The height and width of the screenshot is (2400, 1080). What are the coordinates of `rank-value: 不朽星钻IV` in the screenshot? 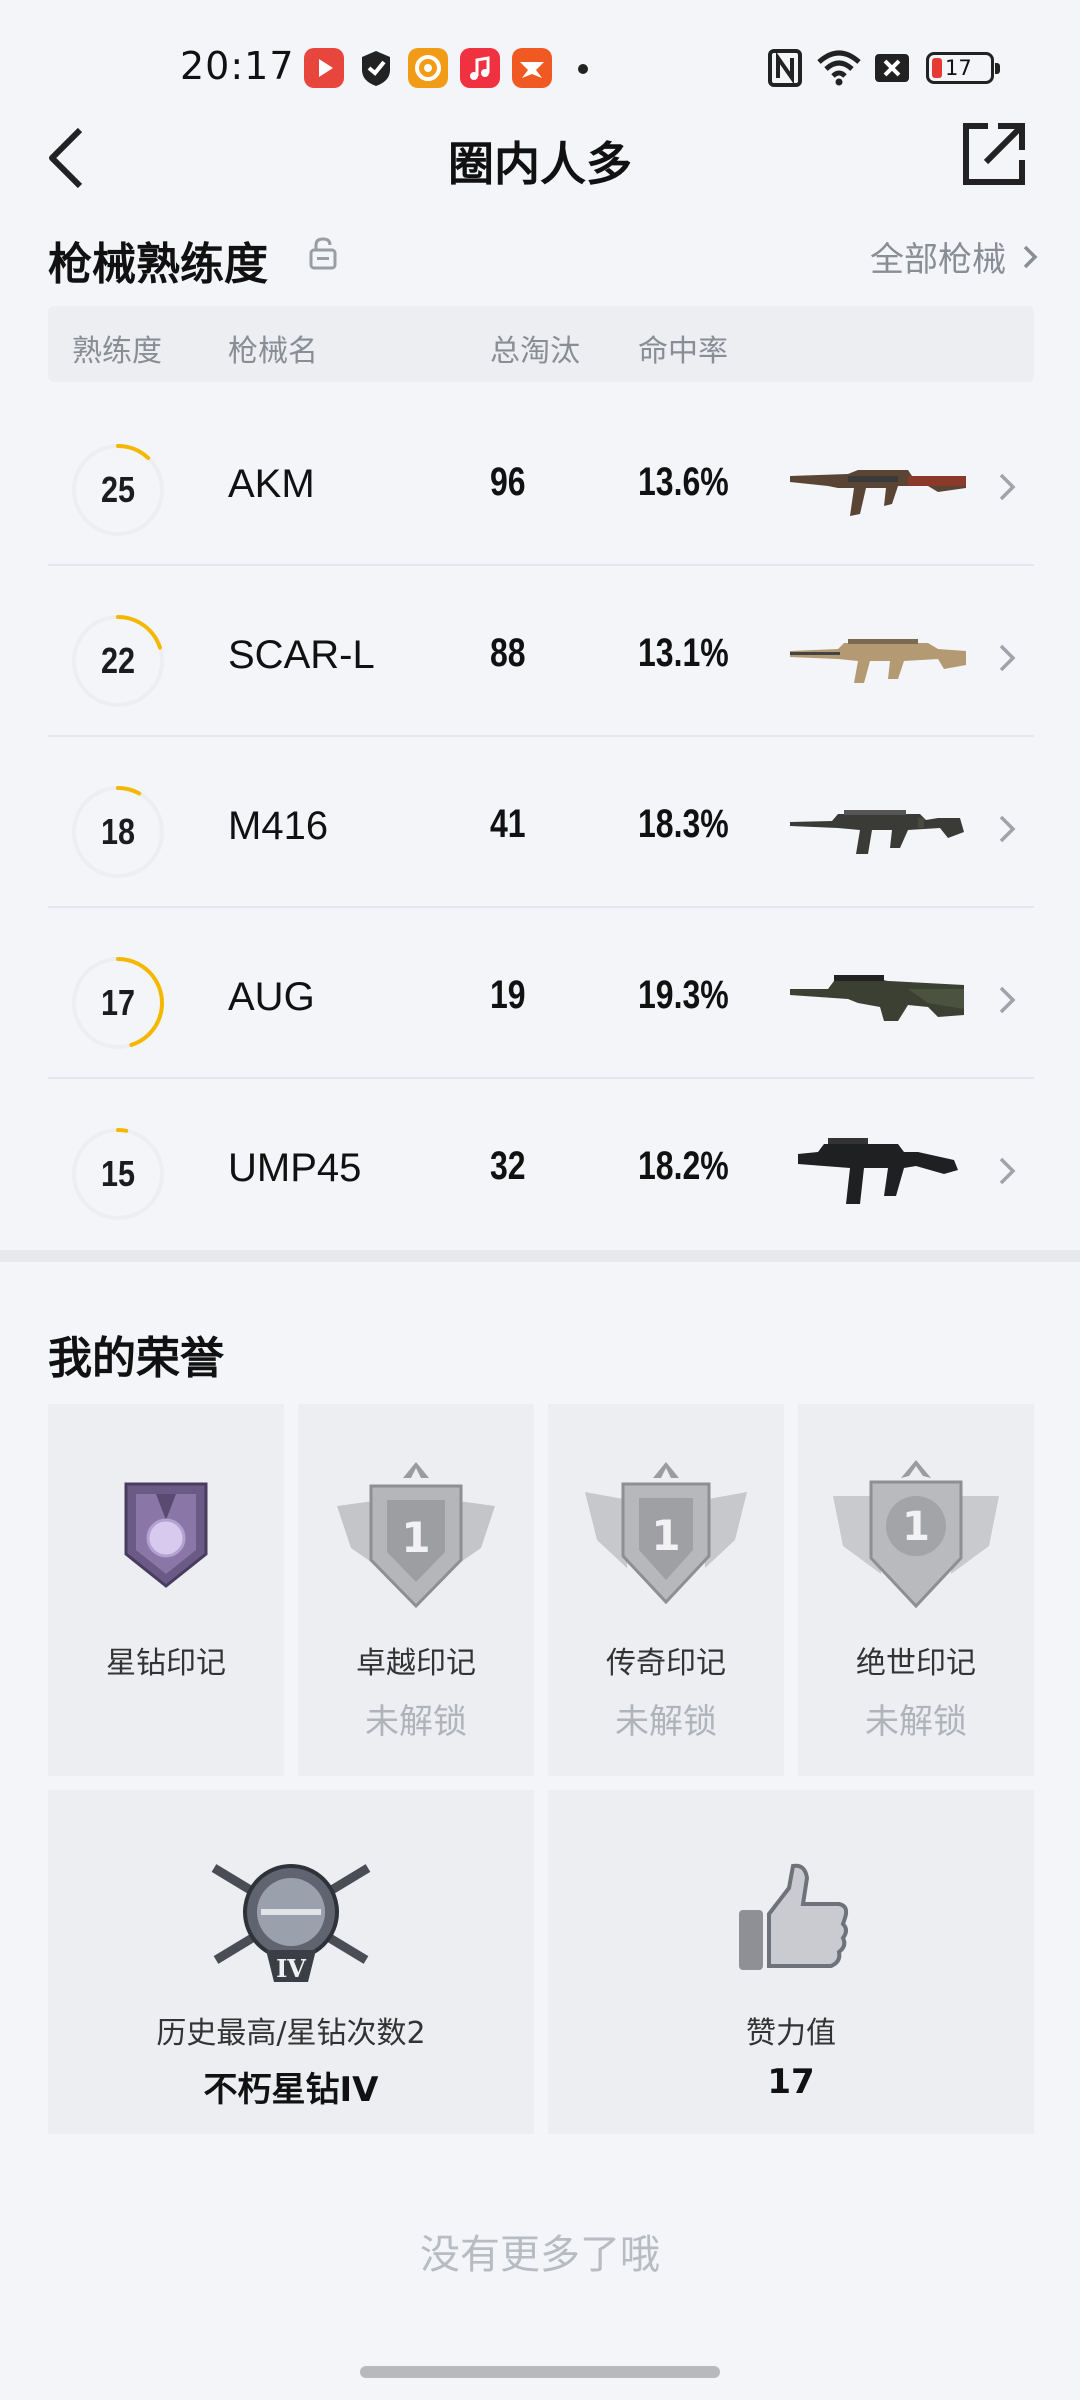 It's located at (291, 2090).